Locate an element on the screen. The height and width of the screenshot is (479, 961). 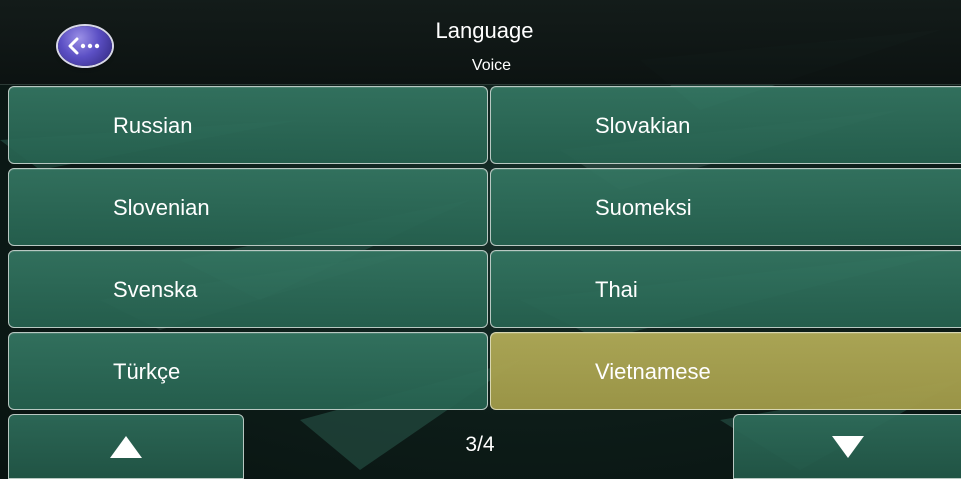
language-option-russian: Russian is located at coordinates (248, 125).